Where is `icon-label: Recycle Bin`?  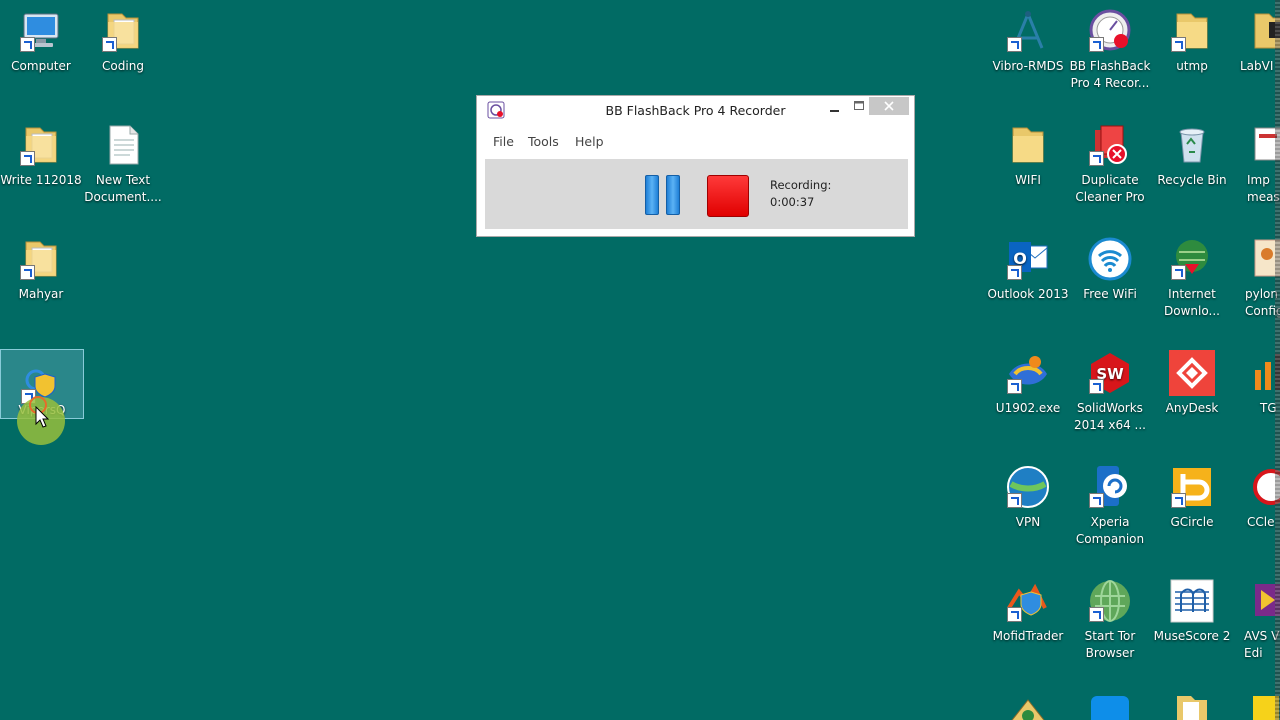
icon-label: Recycle Bin is located at coordinates (1192, 180).